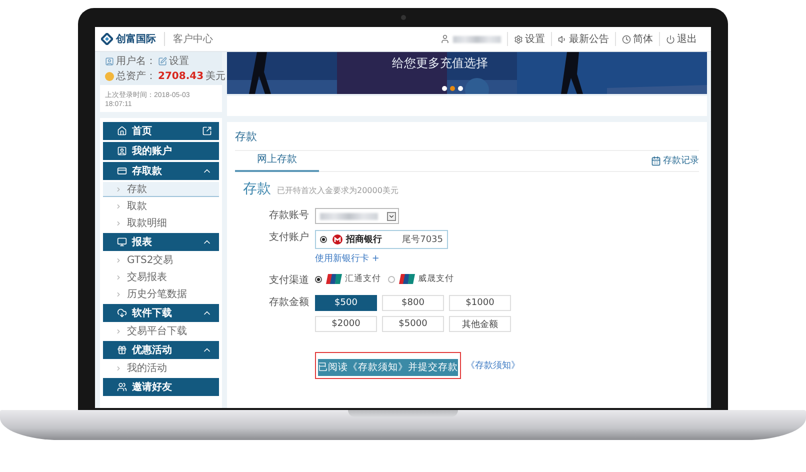  What do you see at coordinates (388, 367) in the screenshot?
I see `submit-button: 已阅读《存款须知》并提交存款` at bounding box center [388, 367].